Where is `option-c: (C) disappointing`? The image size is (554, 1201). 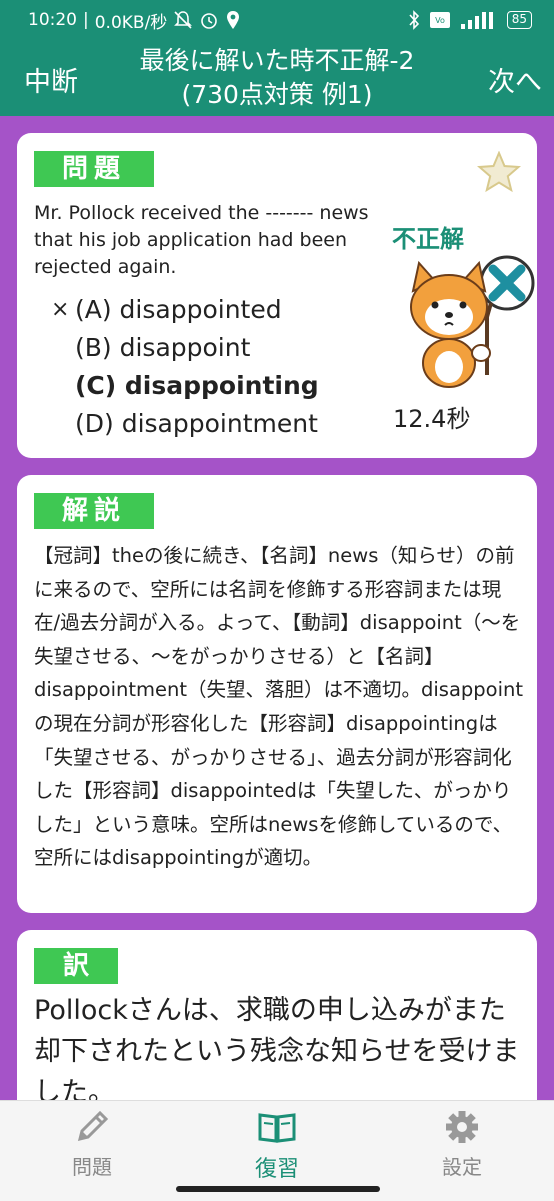
option-c: (C) disappointing is located at coordinates (185, 386).